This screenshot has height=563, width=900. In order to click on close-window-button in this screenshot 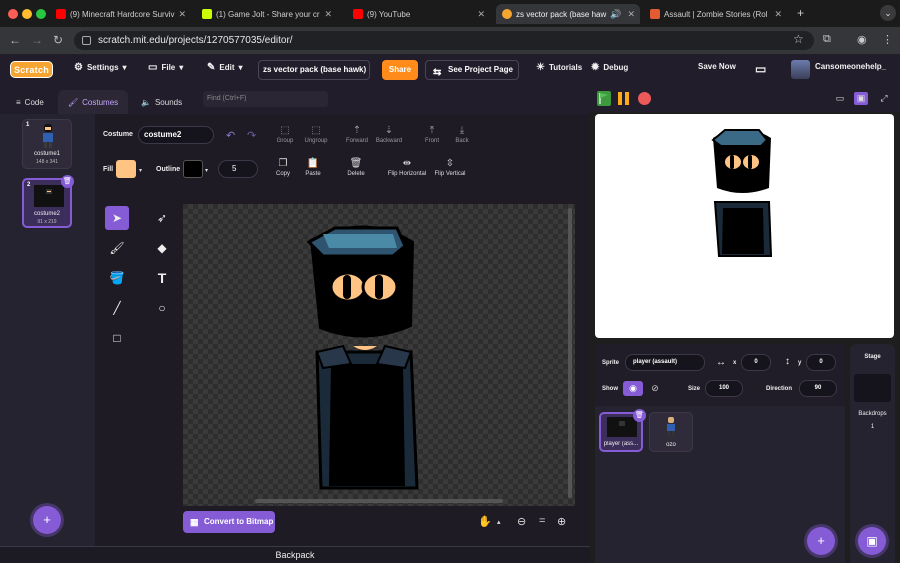, I will do `click(13, 14)`.